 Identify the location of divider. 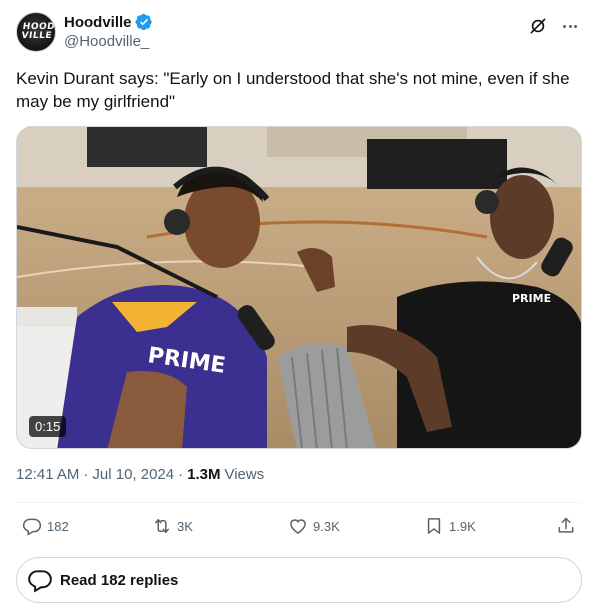
(299, 502).